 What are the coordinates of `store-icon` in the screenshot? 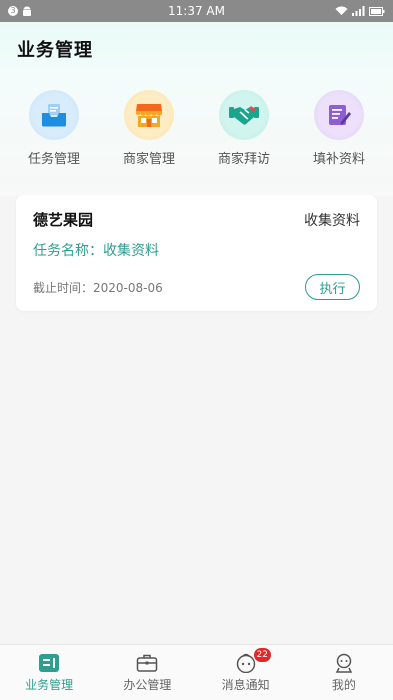 It's located at (149, 115).